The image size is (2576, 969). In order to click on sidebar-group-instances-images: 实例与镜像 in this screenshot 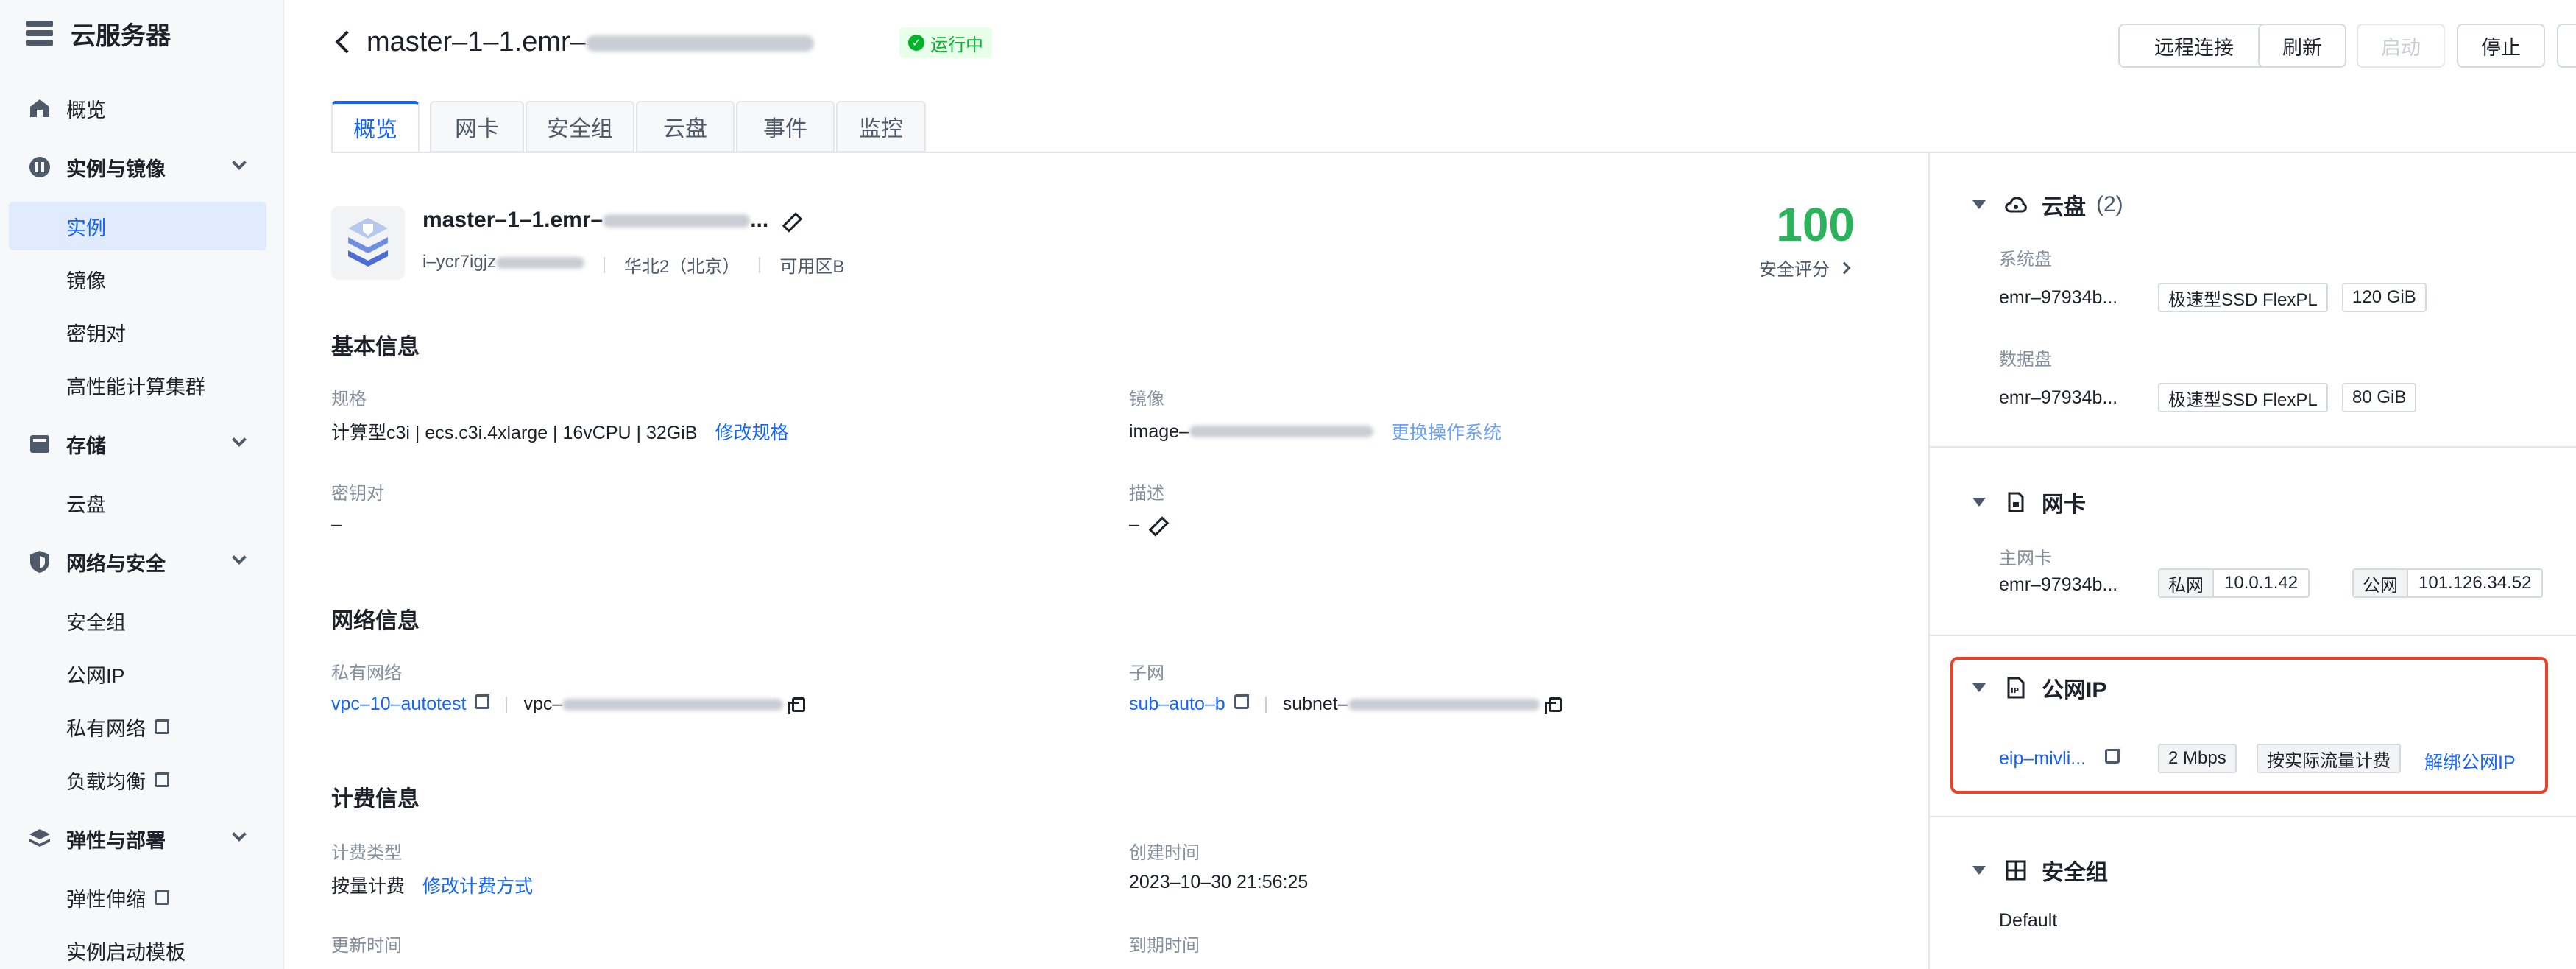, I will do `click(142, 167)`.